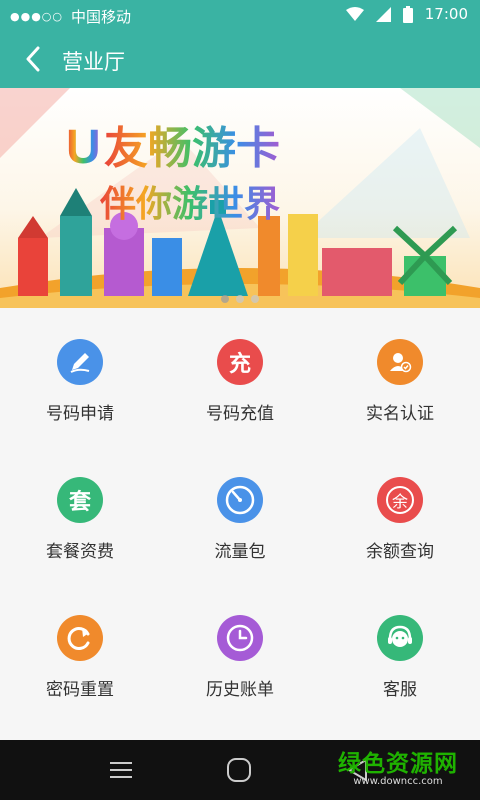  I want to click on signal-dots: ●●●○○, so click(36, 16).